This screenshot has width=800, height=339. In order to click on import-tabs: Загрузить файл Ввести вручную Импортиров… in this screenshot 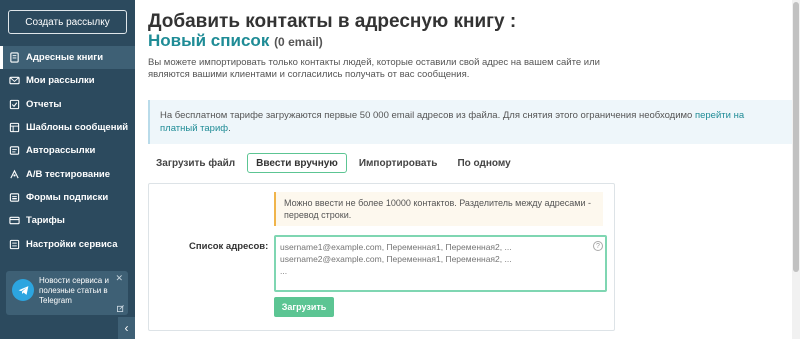, I will do `click(335, 163)`.